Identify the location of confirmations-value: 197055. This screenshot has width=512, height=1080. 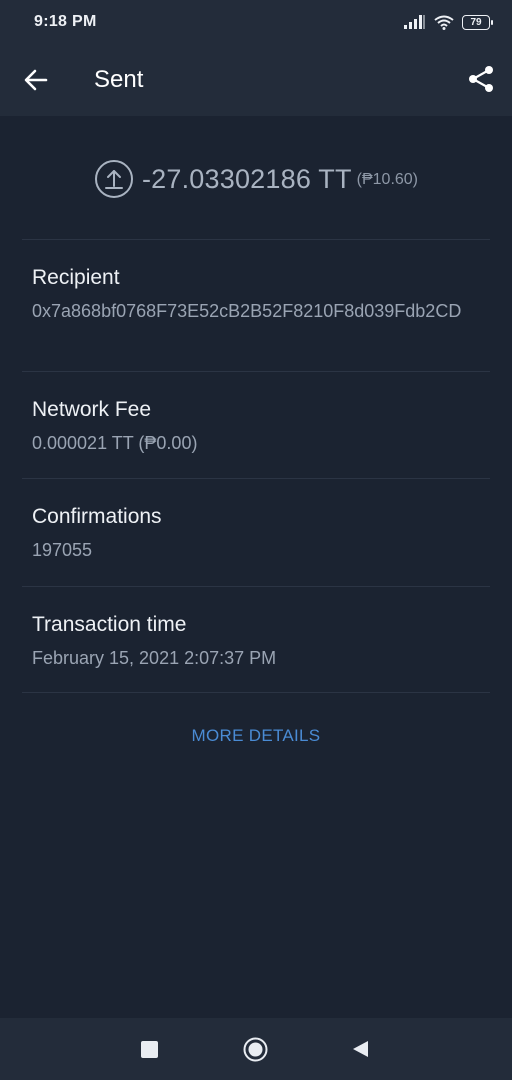
(62, 550).